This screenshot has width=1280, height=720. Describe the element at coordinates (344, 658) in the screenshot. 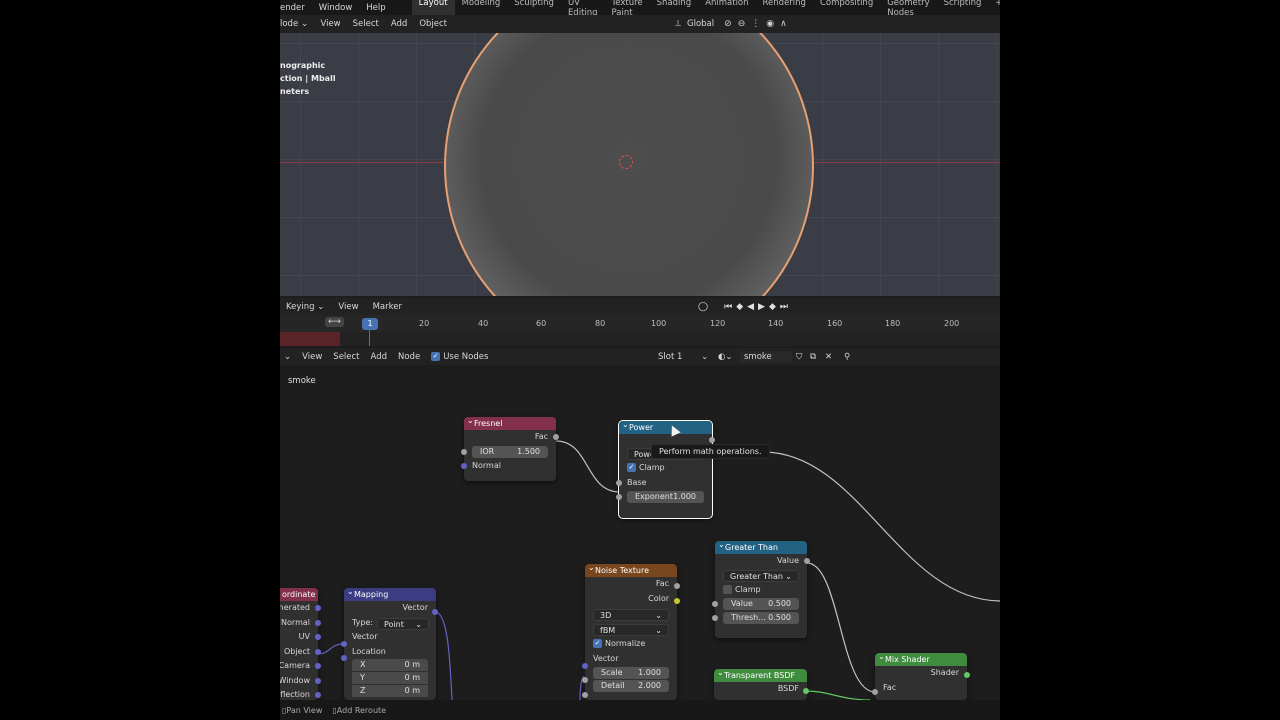

I see `mapping-location-socket` at that location.